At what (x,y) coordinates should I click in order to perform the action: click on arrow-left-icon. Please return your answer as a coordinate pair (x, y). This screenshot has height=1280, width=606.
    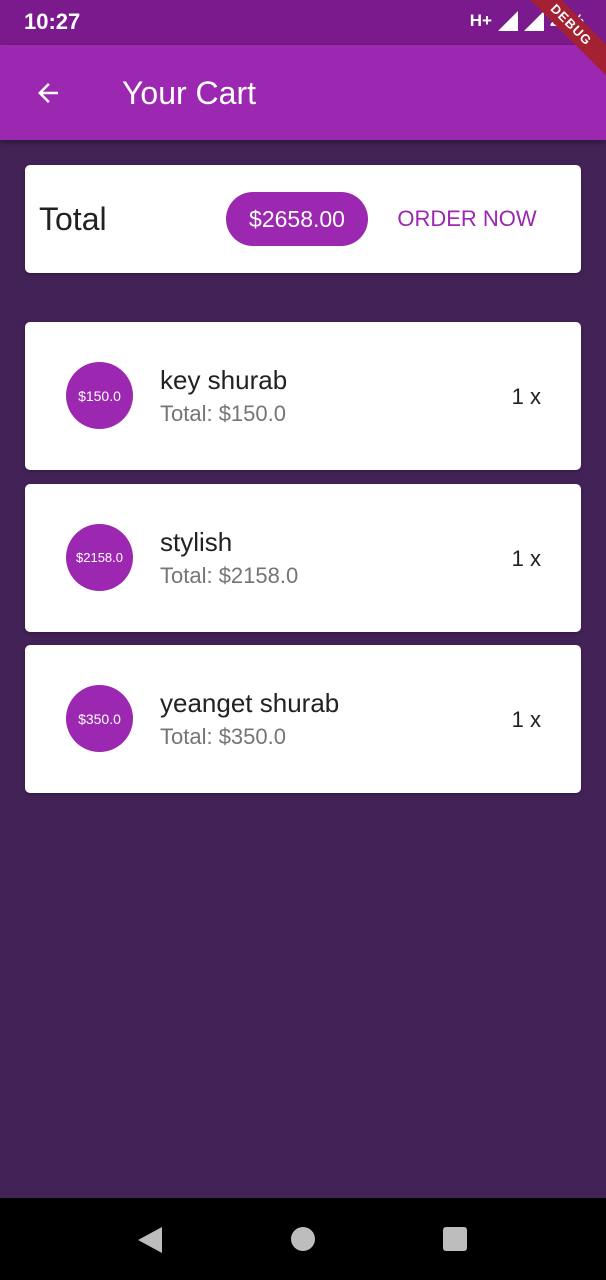
    Looking at the image, I should click on (48, 93).